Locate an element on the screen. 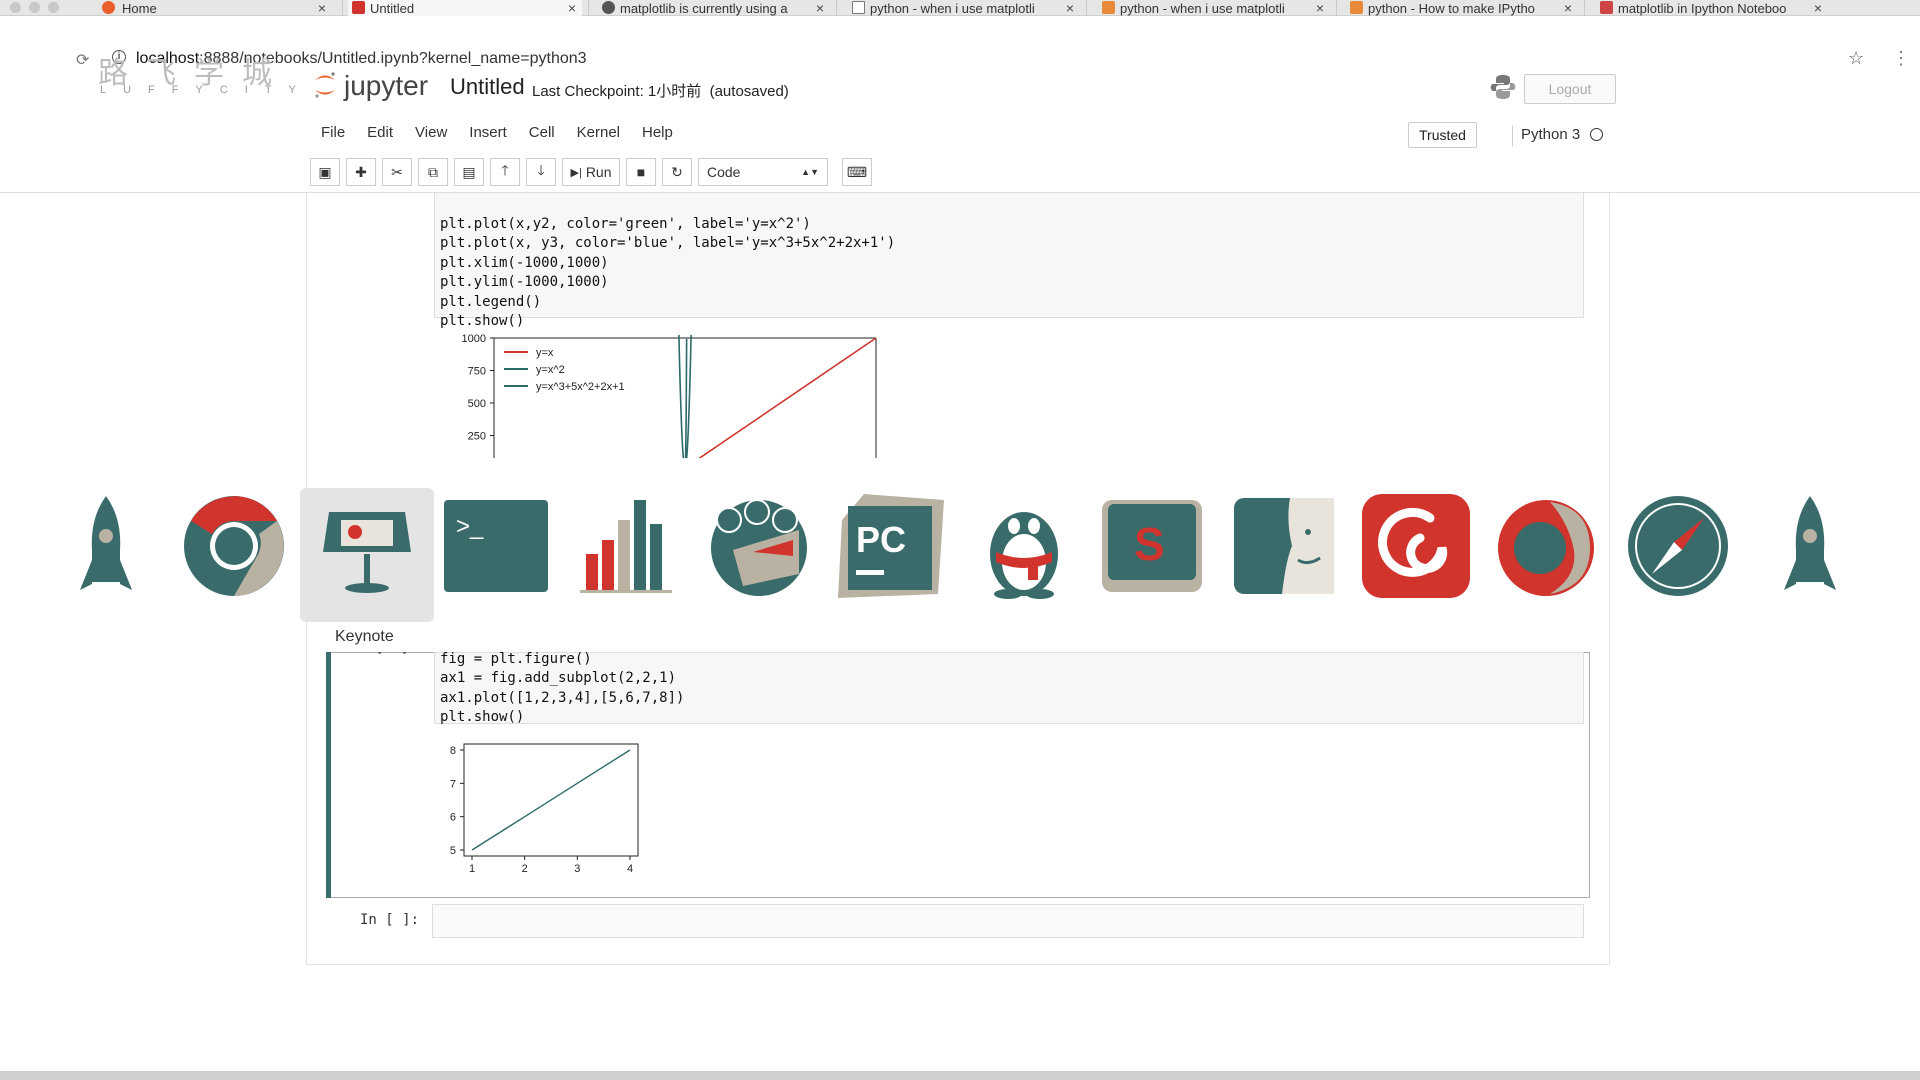  maximize-window-button is located at coordinates (53, 7).